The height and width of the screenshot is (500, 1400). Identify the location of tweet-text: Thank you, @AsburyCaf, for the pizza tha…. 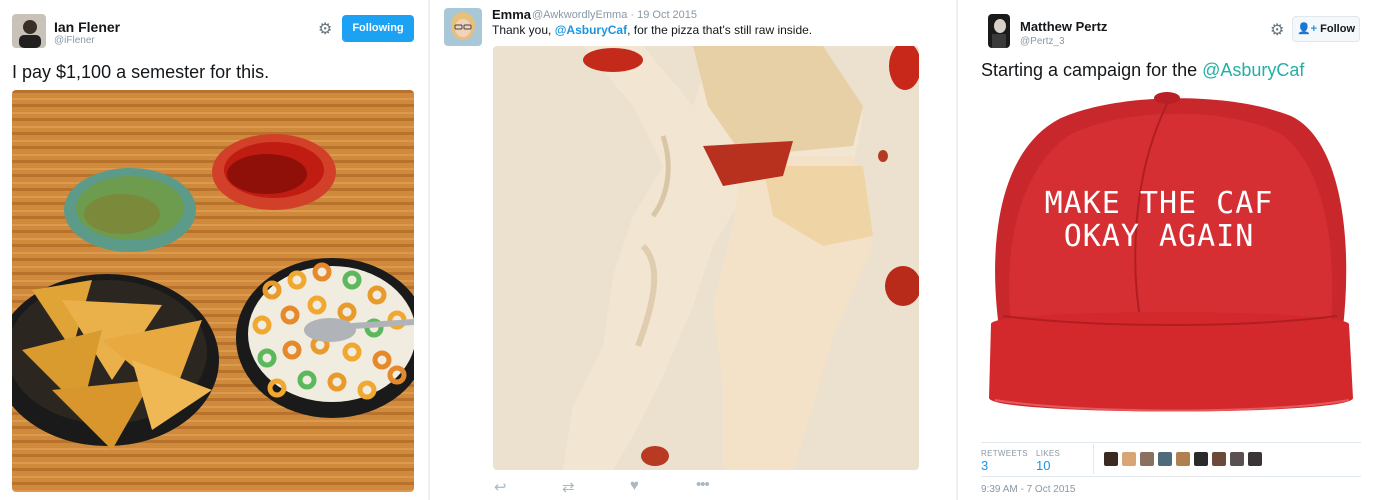
(652, 30).